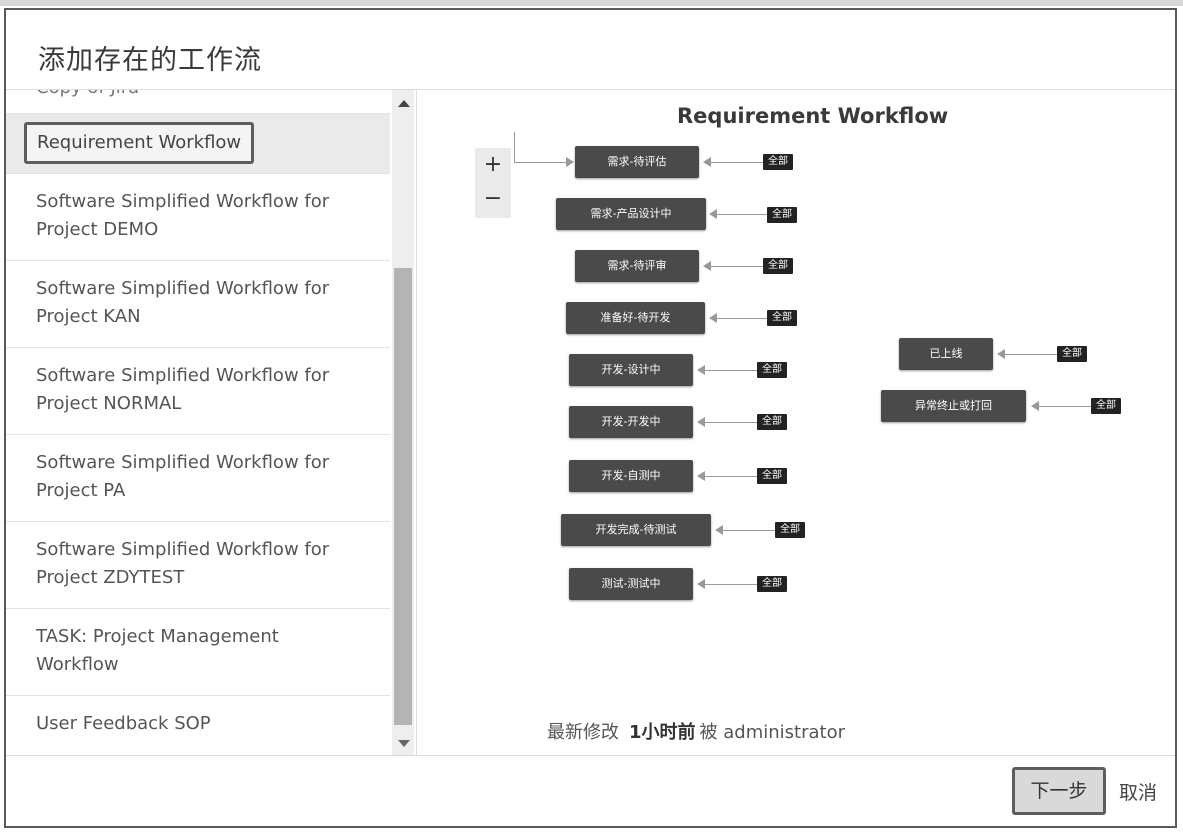  Describe the element at coordinates (636, 530) in the screenshot. I see `status-node: 开发完成-待测试` at that location.